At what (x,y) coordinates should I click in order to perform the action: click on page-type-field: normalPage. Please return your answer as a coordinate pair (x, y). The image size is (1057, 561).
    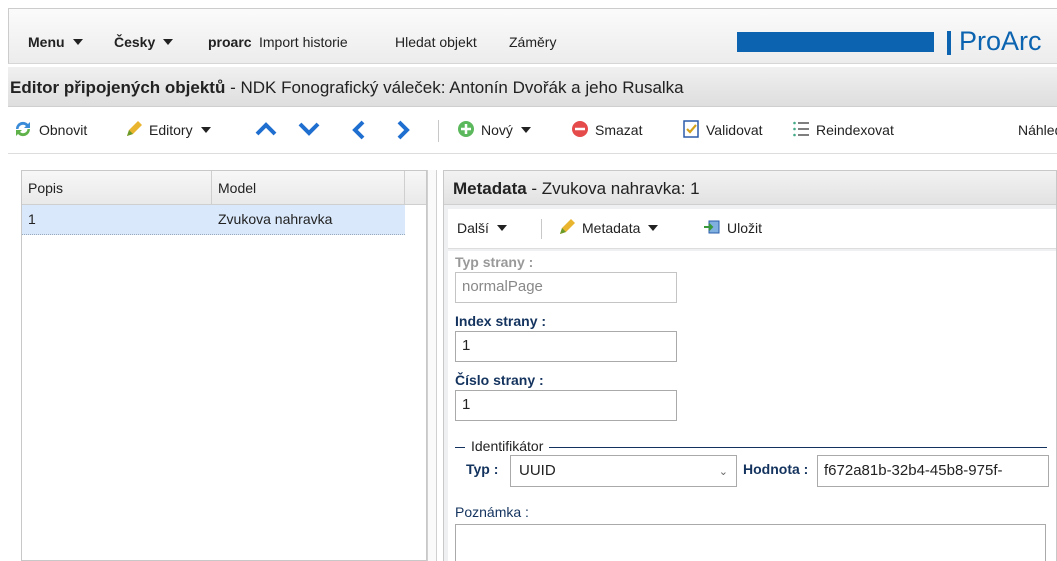
    Looking at the image, I should click on (566, 287).